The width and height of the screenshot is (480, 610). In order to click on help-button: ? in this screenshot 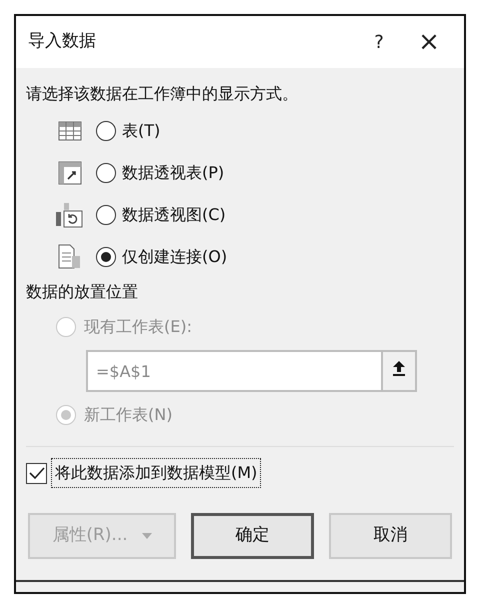, I will do `click(379, 42)`.